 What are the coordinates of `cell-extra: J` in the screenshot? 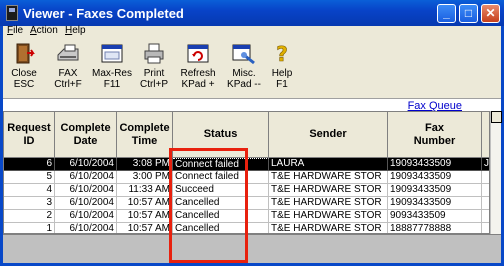 It's located at (485, 164).